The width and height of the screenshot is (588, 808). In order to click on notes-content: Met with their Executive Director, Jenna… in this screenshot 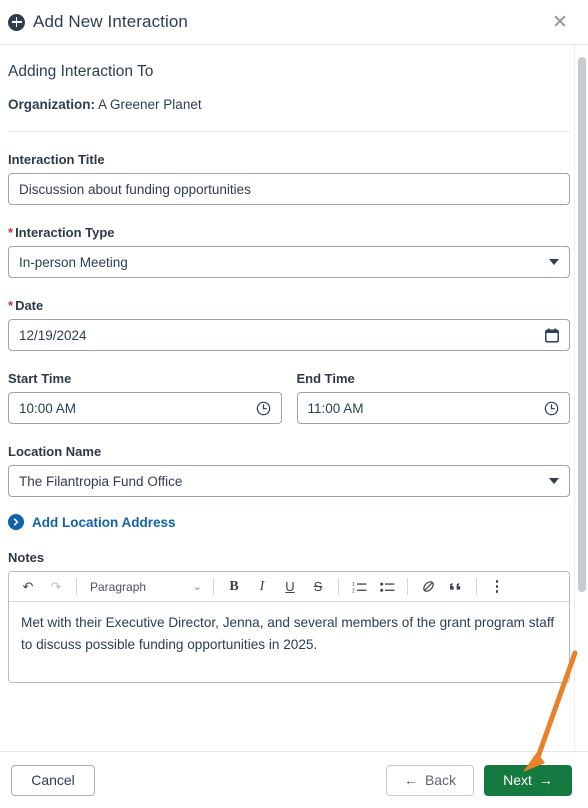, I will do `click(289, 642)`.